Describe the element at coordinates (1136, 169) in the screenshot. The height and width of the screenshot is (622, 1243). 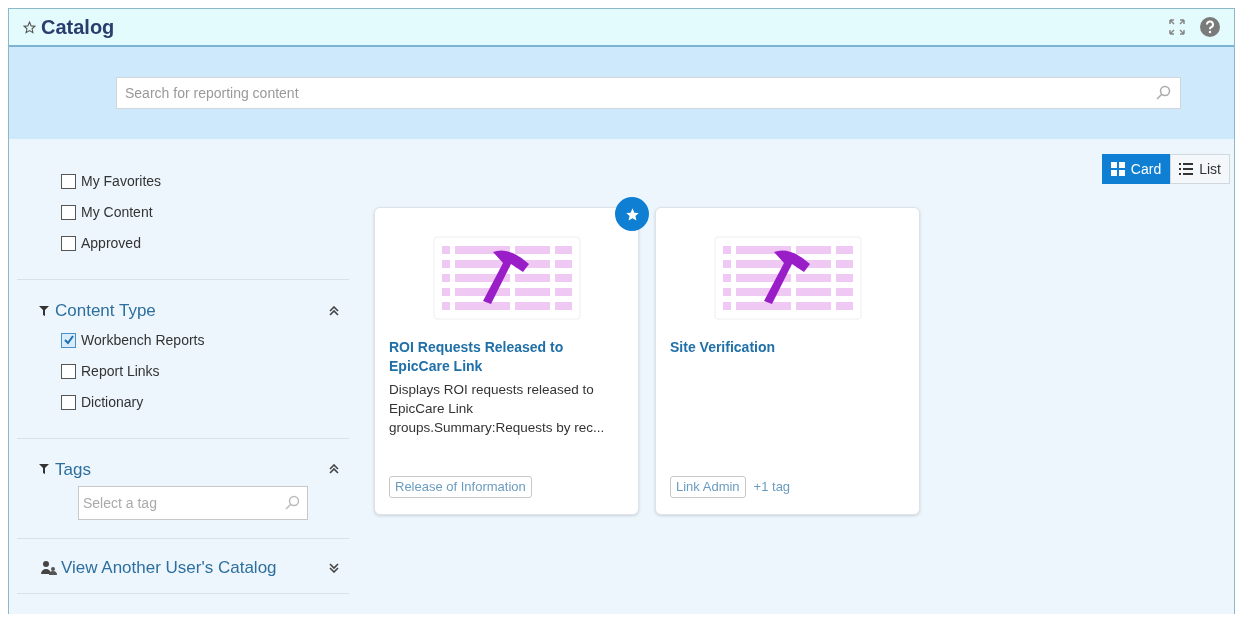
I see `view-tab: Card` at that location.